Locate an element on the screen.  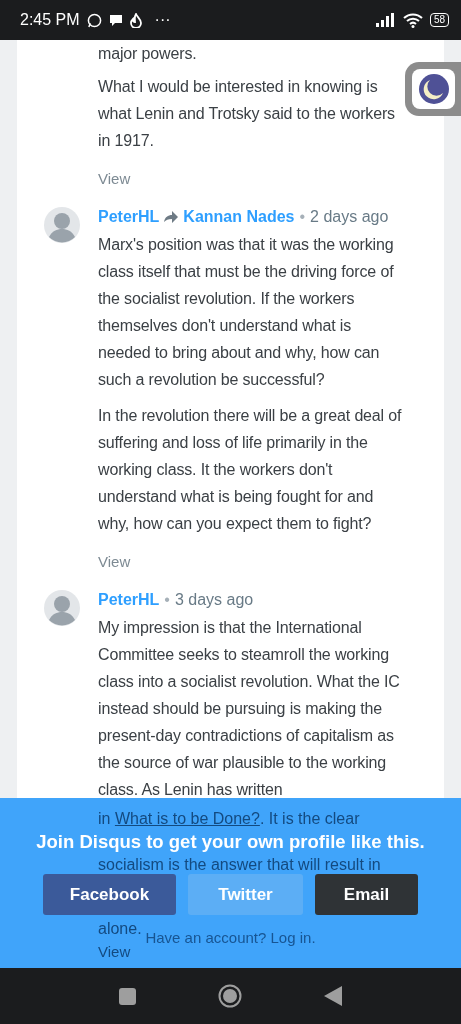
chat-bubble-icon is located at coordinates (94, 20).